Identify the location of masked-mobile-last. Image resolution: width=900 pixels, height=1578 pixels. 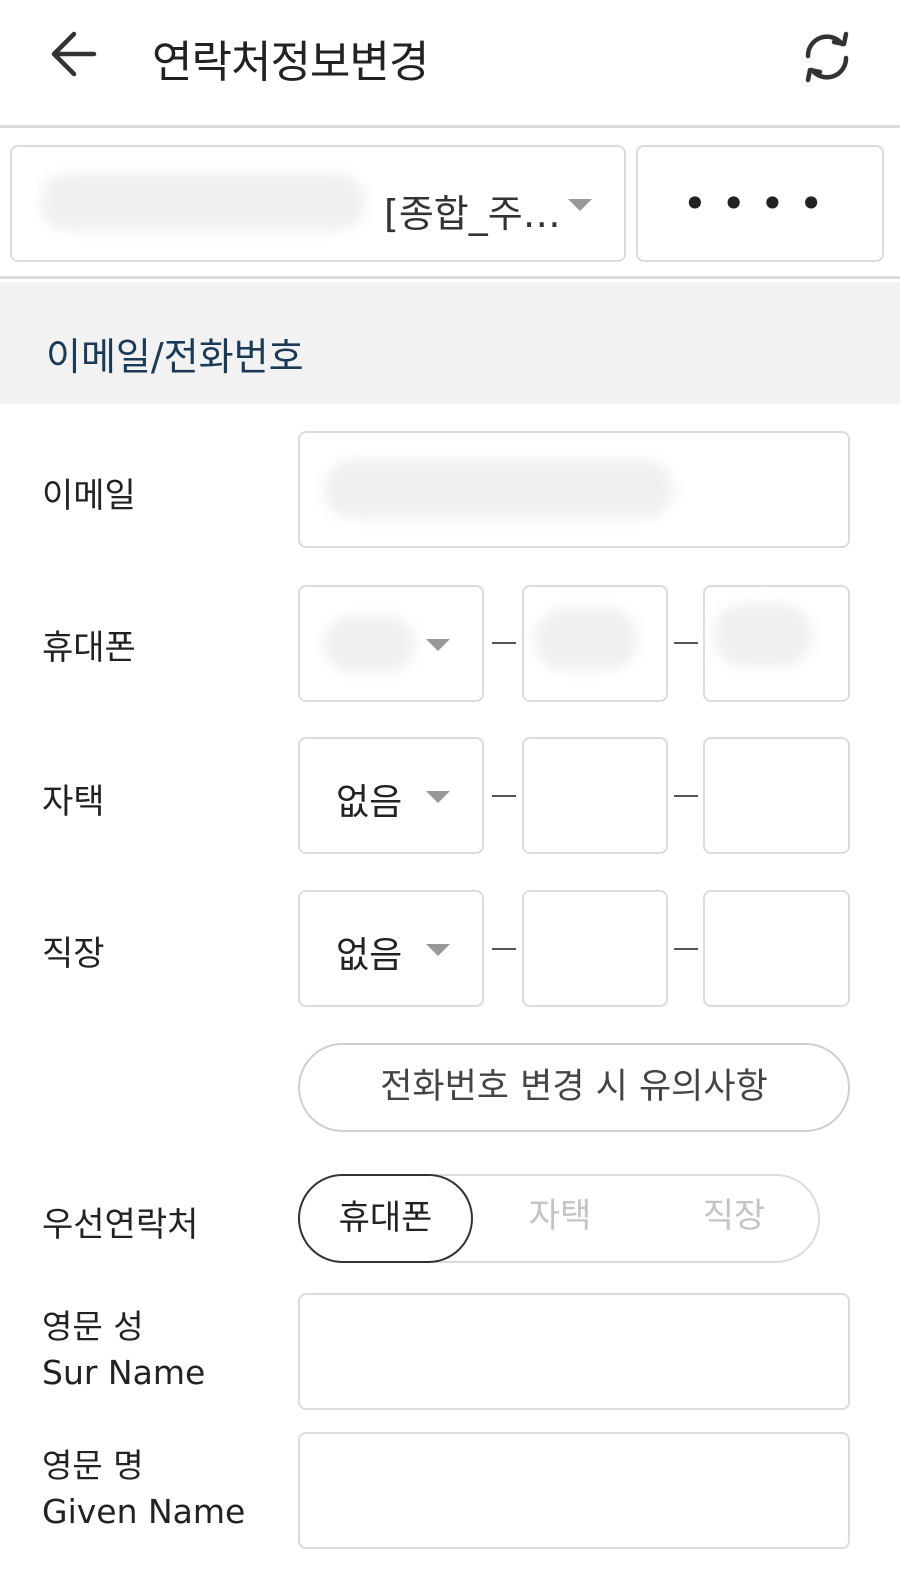
(763, 635).